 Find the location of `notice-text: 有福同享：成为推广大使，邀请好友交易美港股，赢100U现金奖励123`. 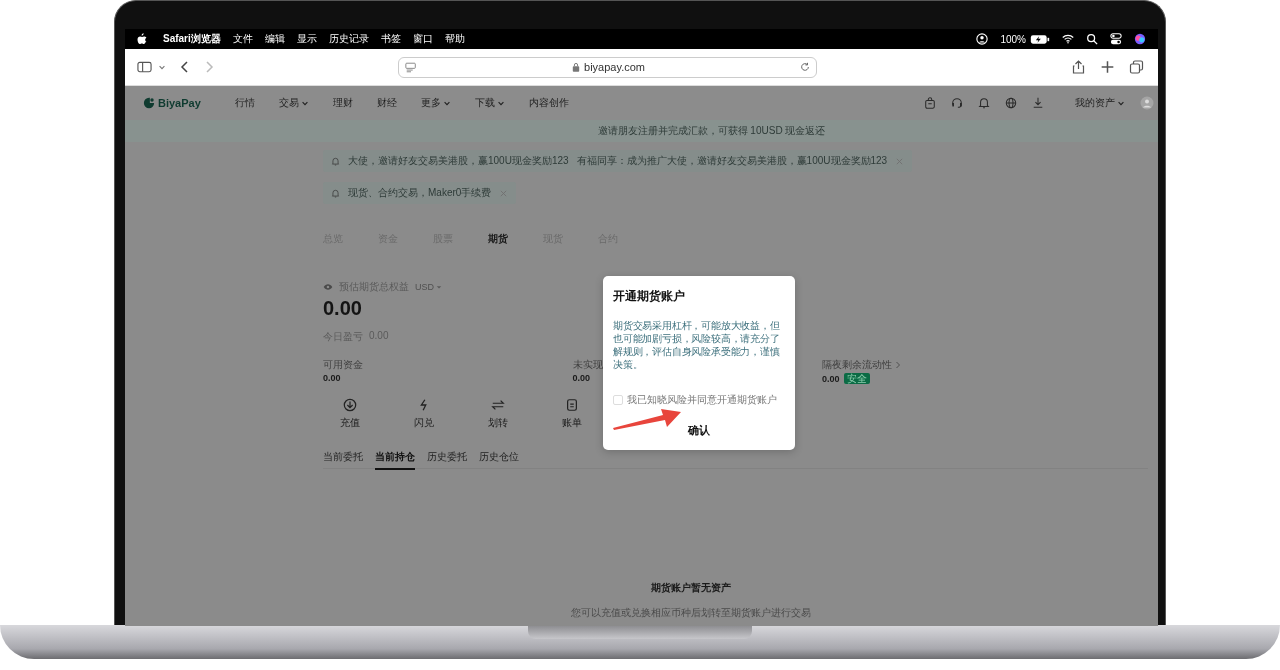

notice-text: 有福同享：成为推广大使，邀请好友交易美港股，赢100U现金奖励123 is located at coordinates (732, 161).